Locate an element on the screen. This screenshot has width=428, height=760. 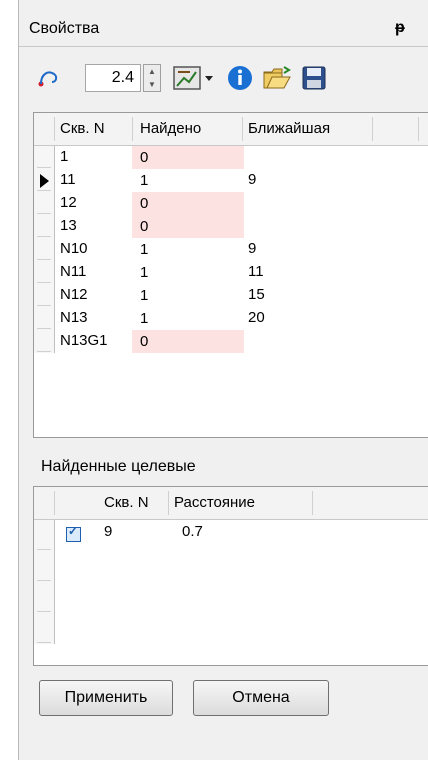
table-row: N11 1 11 is located at coordinates (231, 272).